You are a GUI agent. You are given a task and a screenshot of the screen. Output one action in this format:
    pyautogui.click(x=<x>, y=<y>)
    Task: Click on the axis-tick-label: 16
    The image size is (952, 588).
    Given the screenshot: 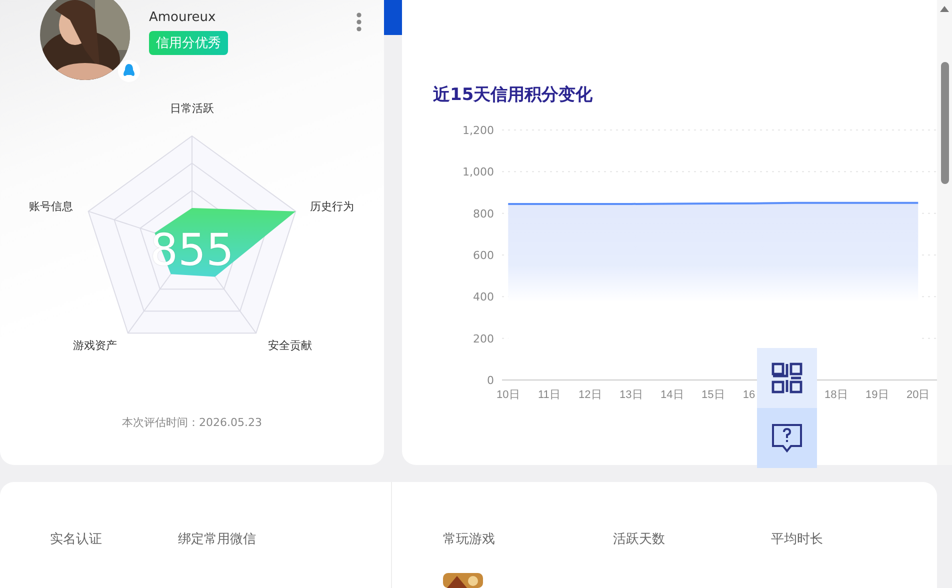 What is the action you would take?
    pyautogui.click(x=749, y=395)
    